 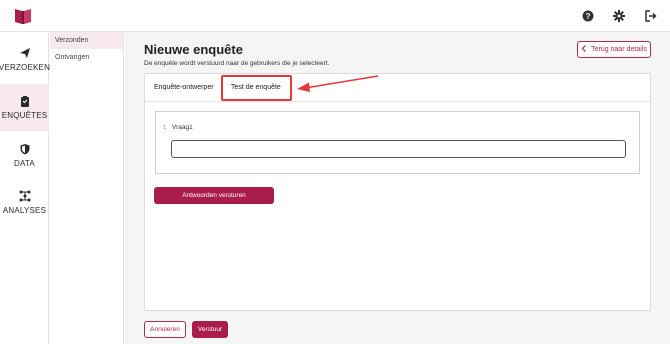 What do you see at coordinates (651, 16) in the screenshot?
I see `logout-icon` at bounding box center [651, 16].